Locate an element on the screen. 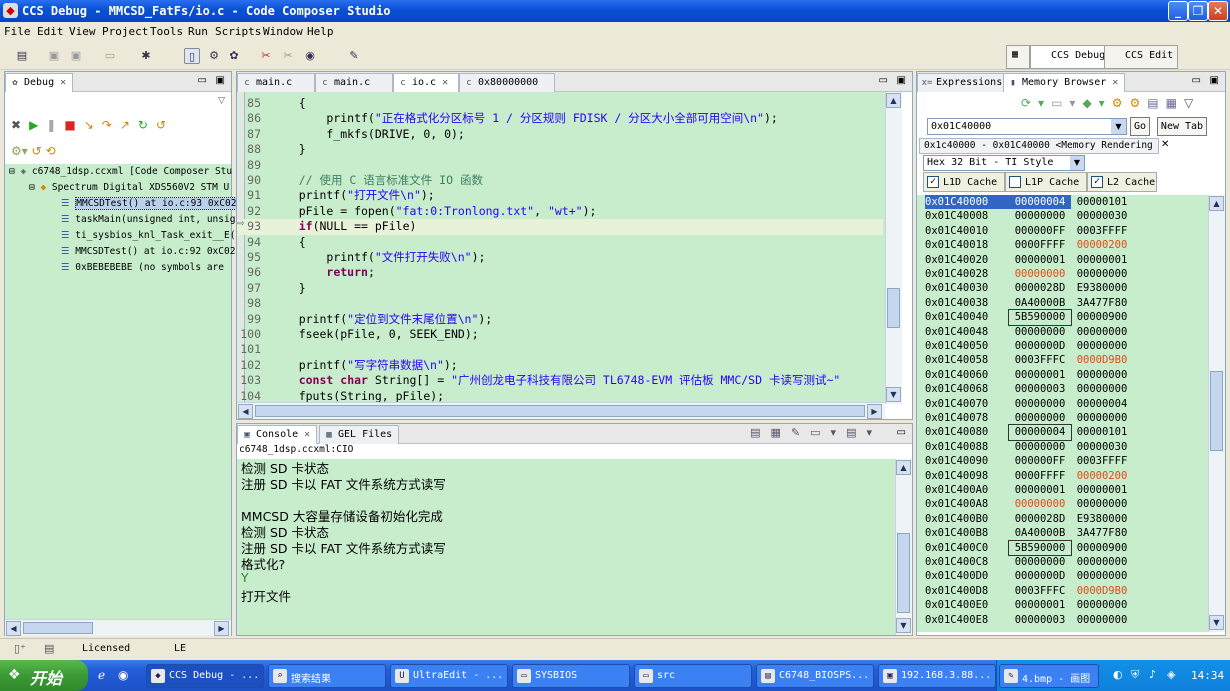 The height and width of the screenshot is (691, 1230). debug-hscroll: ◀ ▶ is located at coordinates (118, 627).